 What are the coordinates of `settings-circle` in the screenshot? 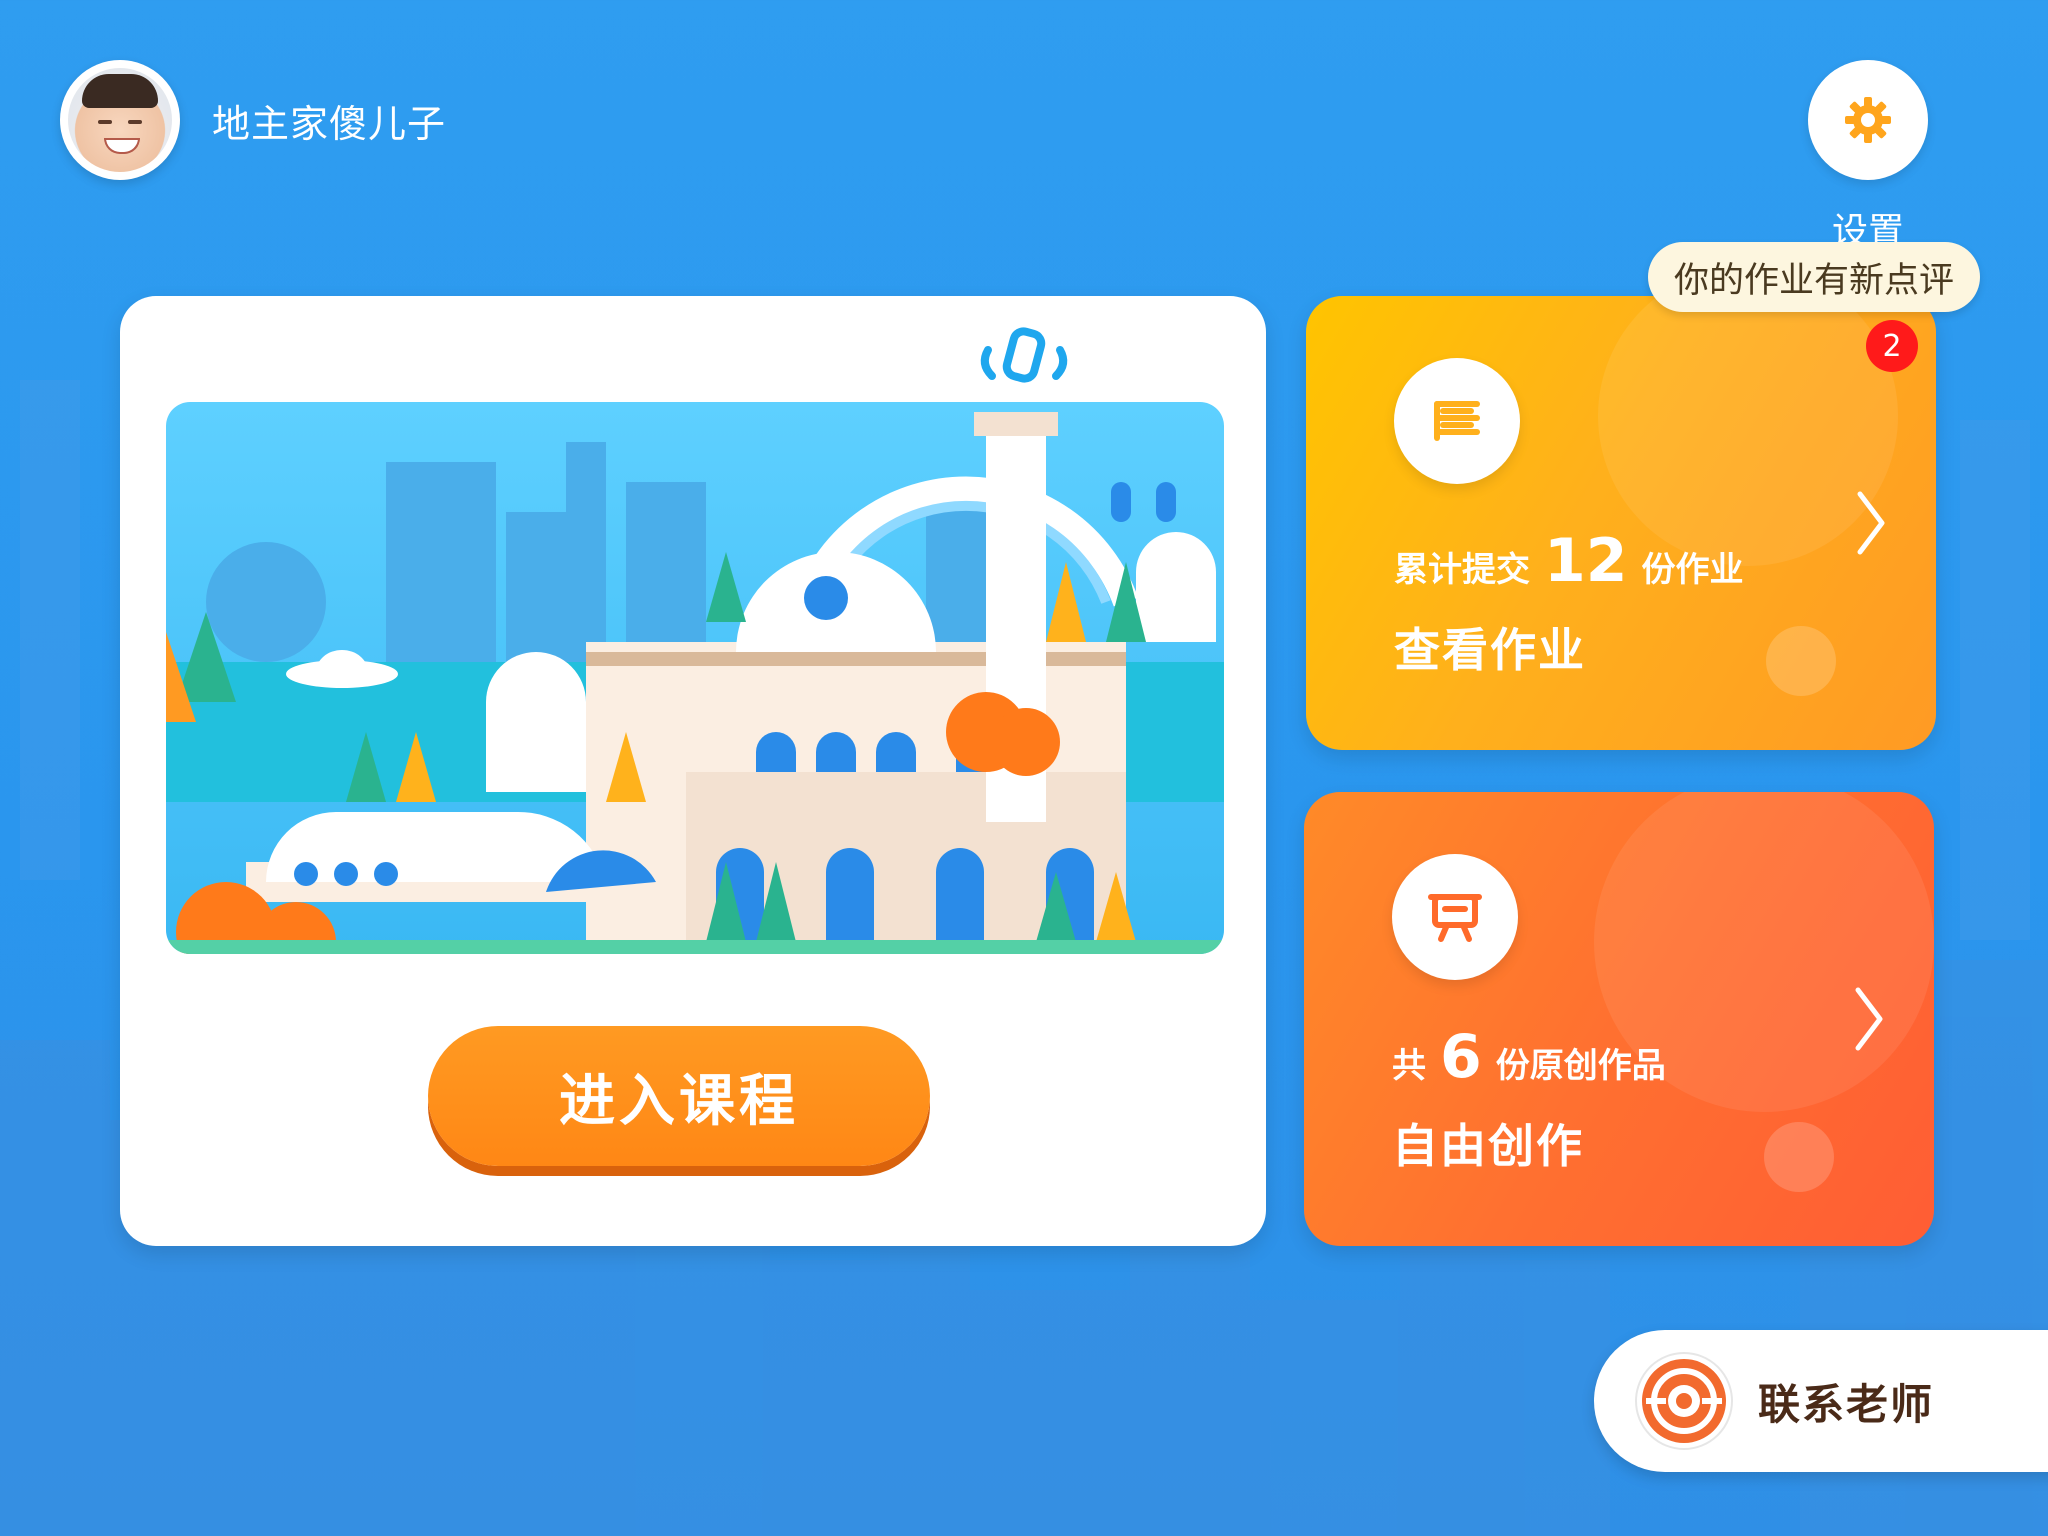 It's located at (1868, 120).